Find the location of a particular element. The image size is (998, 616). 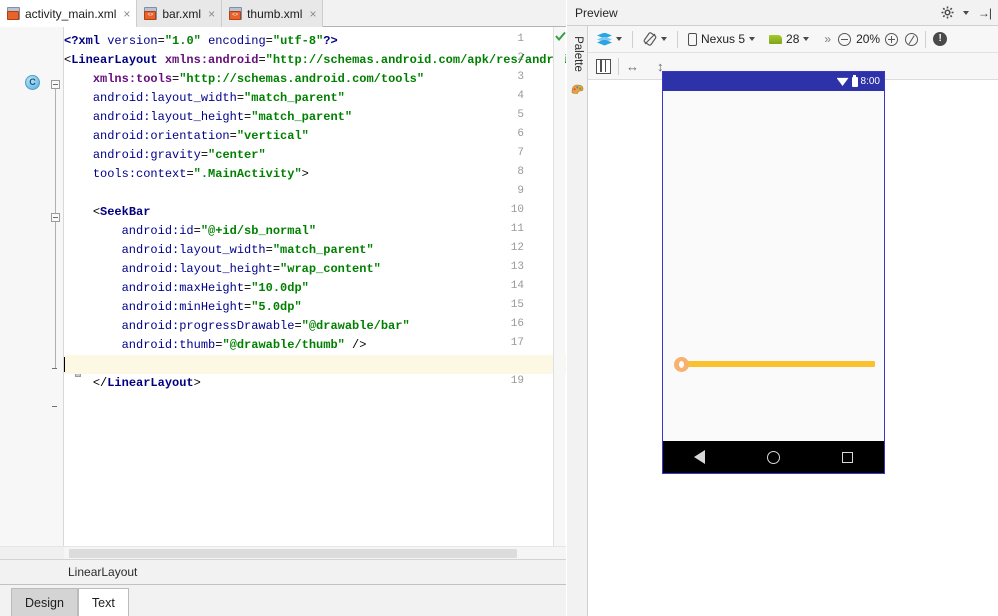

scrollbar-thumb is located at coordinates (293, 553).